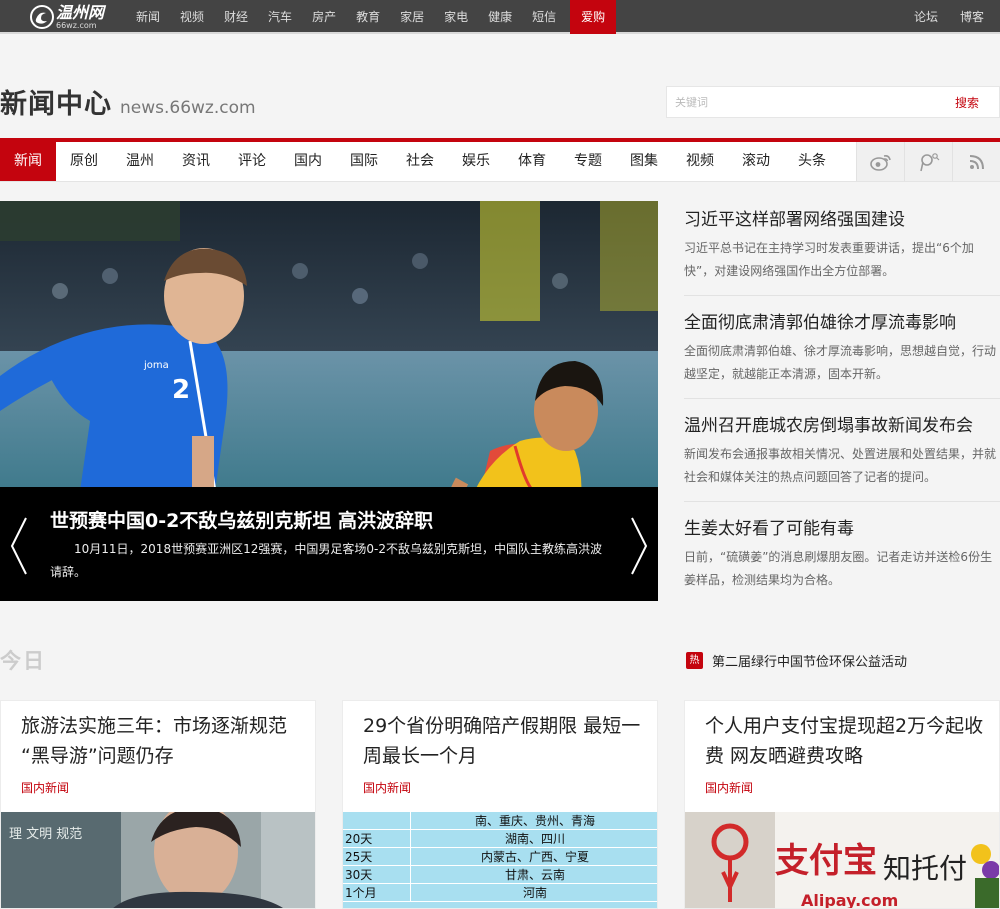  What do you see at coordinates (532, 161) in the screenshot?
I see `tab-item: 体育` at bounding box center [532, 161].